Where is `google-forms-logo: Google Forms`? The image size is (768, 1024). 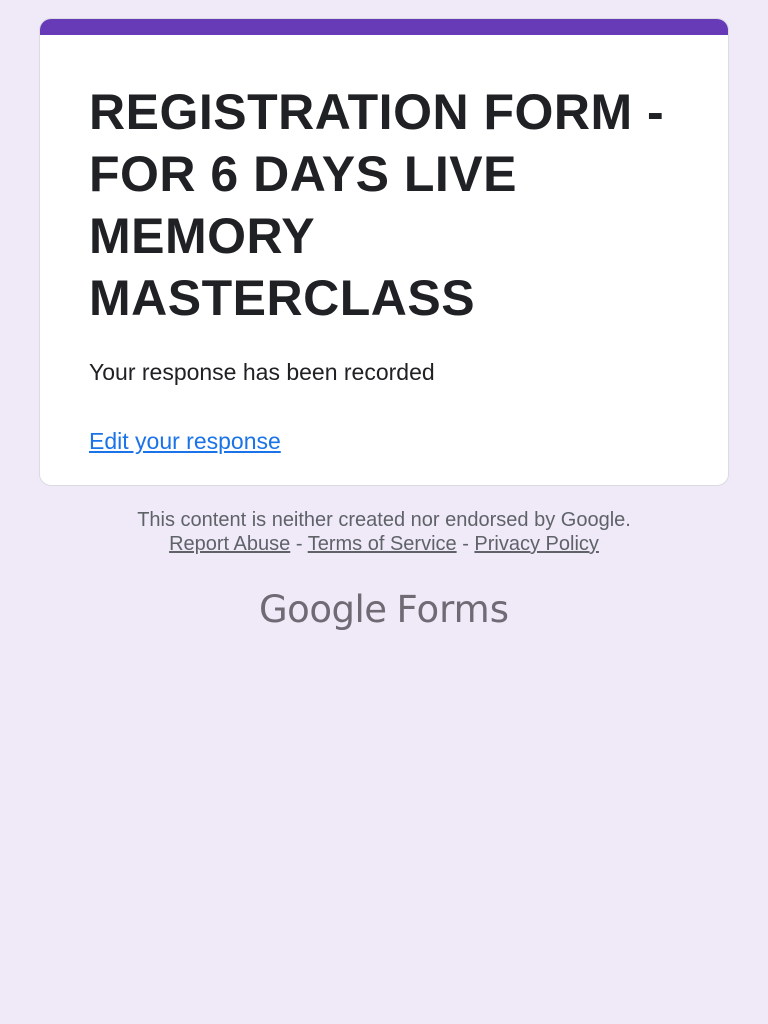 google-forms-logo: Google Forms is located at coordinates (384, 610).